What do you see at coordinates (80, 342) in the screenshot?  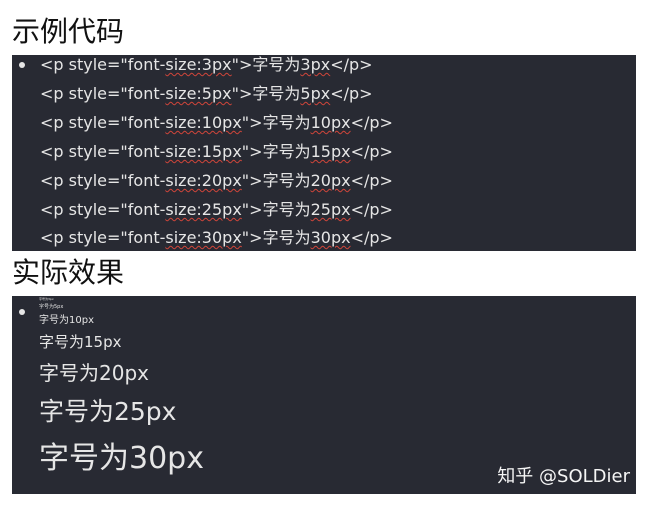 I see `sample-text-15px: 字号为15px` at bounding box center [80, 342].